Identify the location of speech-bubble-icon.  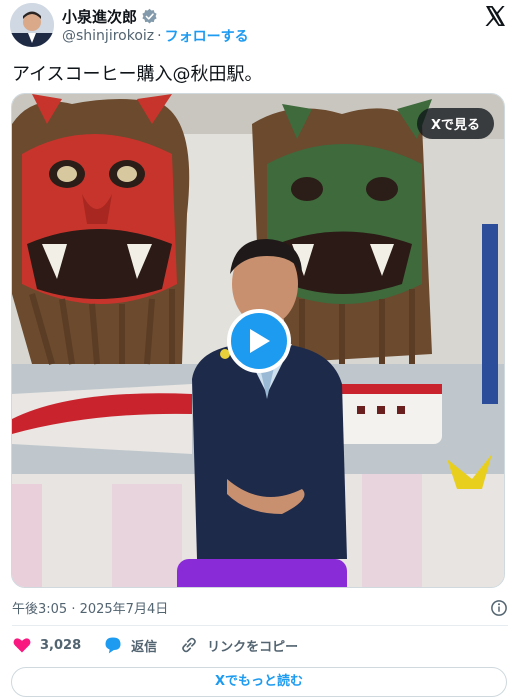
(113, 645).